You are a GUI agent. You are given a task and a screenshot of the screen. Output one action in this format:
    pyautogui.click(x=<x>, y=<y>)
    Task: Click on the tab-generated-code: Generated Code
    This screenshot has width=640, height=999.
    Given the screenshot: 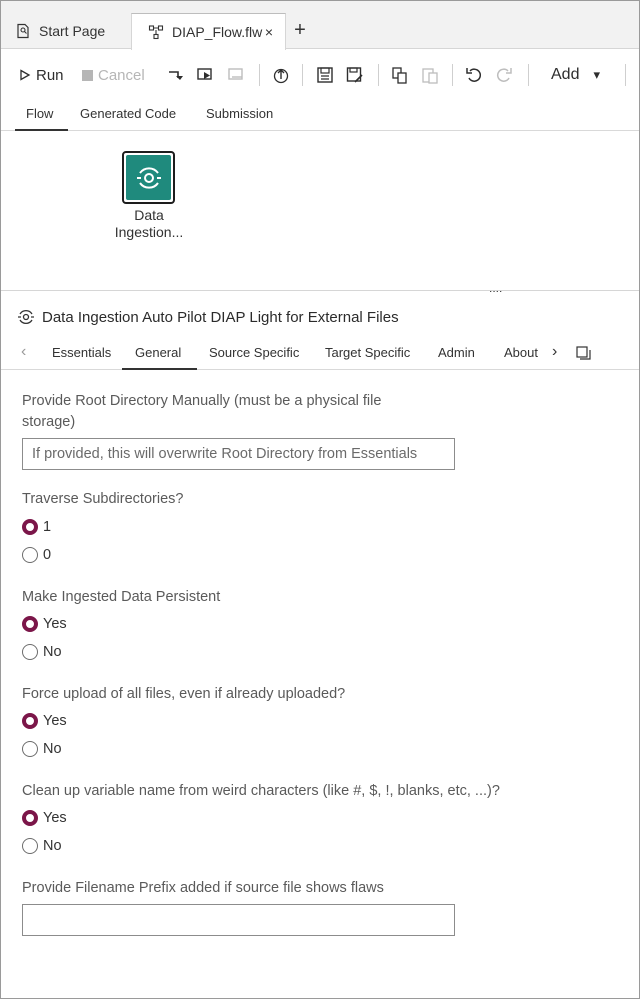 What is the action you would take?
    pyautogui.click(x=128, y=118)
    